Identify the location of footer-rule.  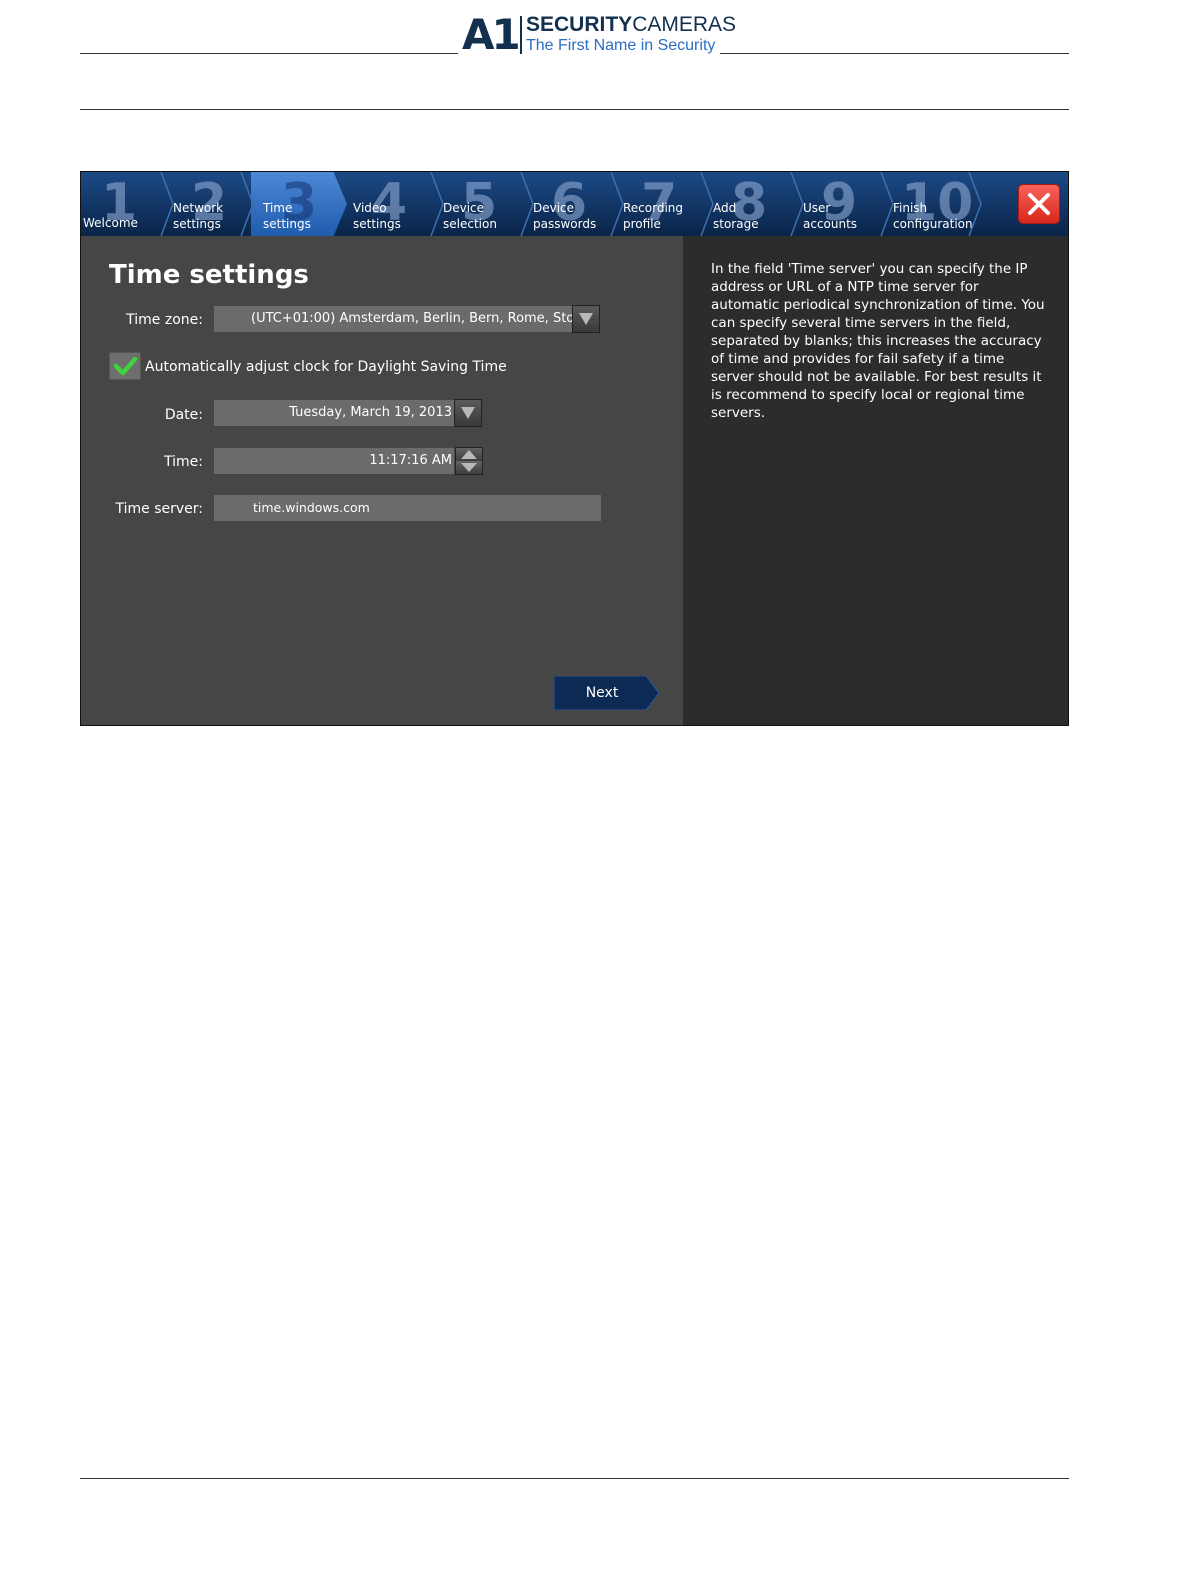
(574, 1478).